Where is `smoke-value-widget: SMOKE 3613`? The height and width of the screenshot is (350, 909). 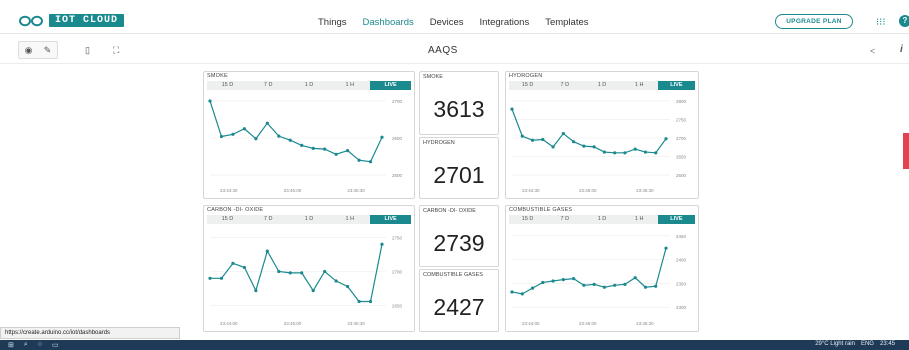
smoke-value-widget: SMOKE 3613 is located at coordinates (459, 103).